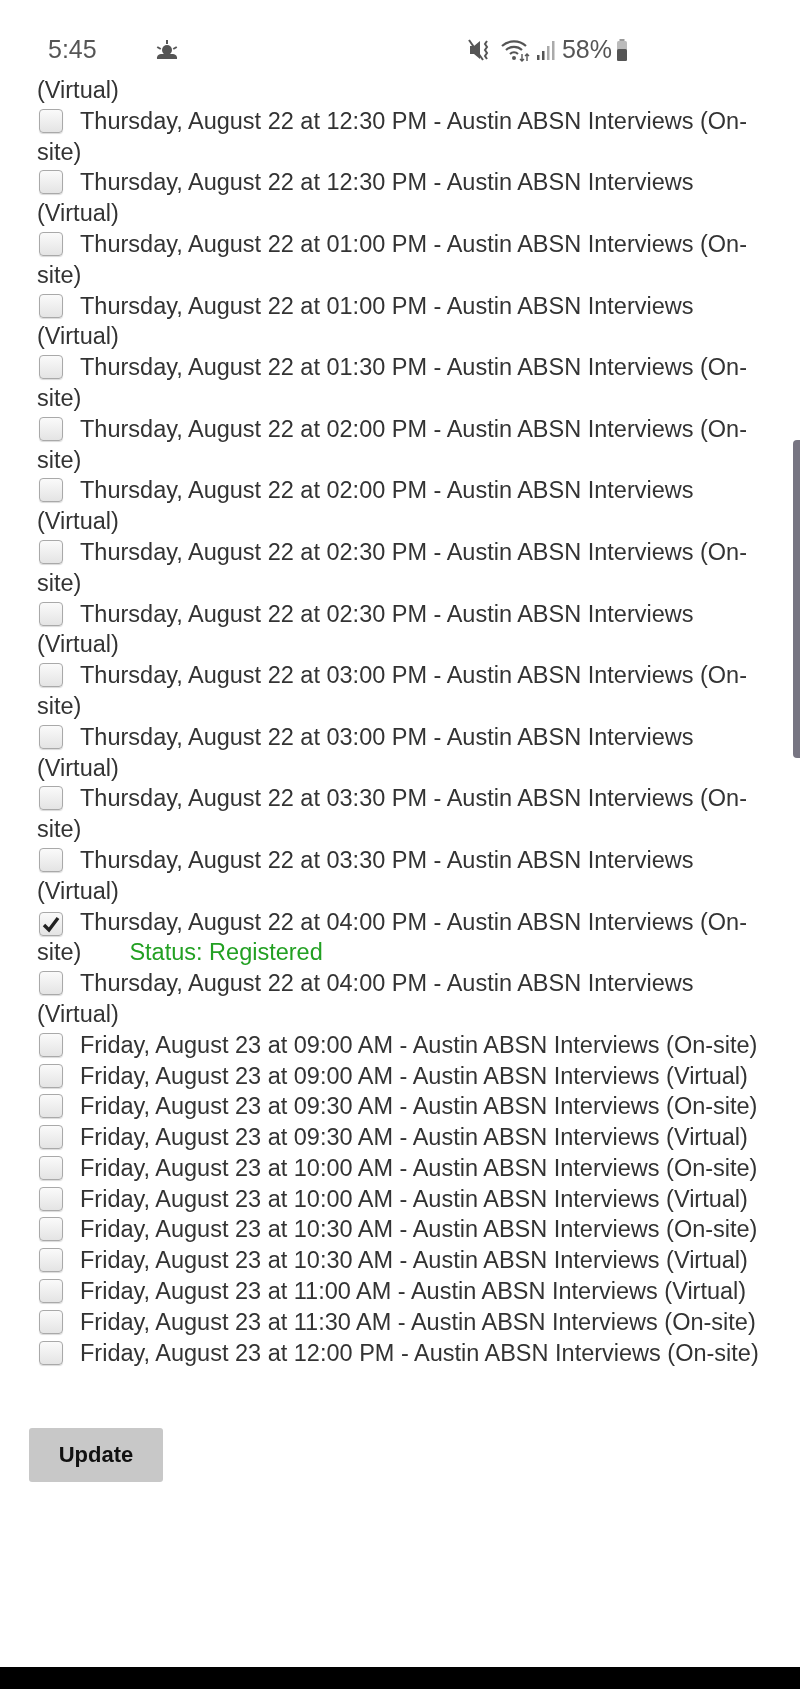  I want to click on battery-percent: 58%, so click(586, 49).